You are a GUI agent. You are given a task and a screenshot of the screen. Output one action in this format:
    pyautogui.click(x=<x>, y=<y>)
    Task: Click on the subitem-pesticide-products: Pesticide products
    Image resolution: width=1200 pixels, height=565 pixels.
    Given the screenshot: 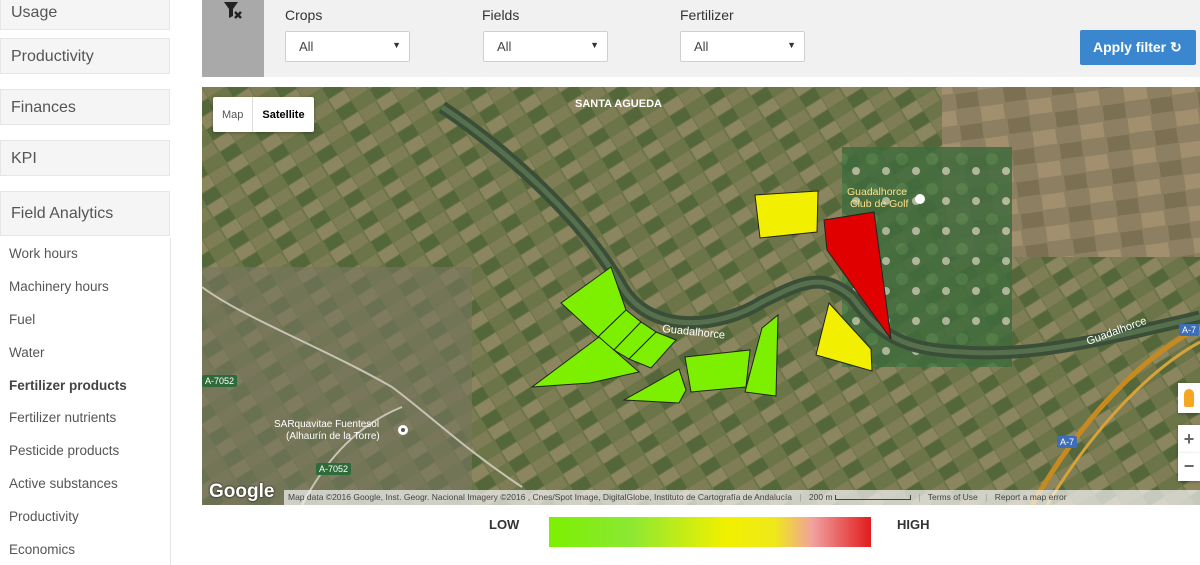 What is the action you would take?
    pyautogui.click(x=64, y=450)
    